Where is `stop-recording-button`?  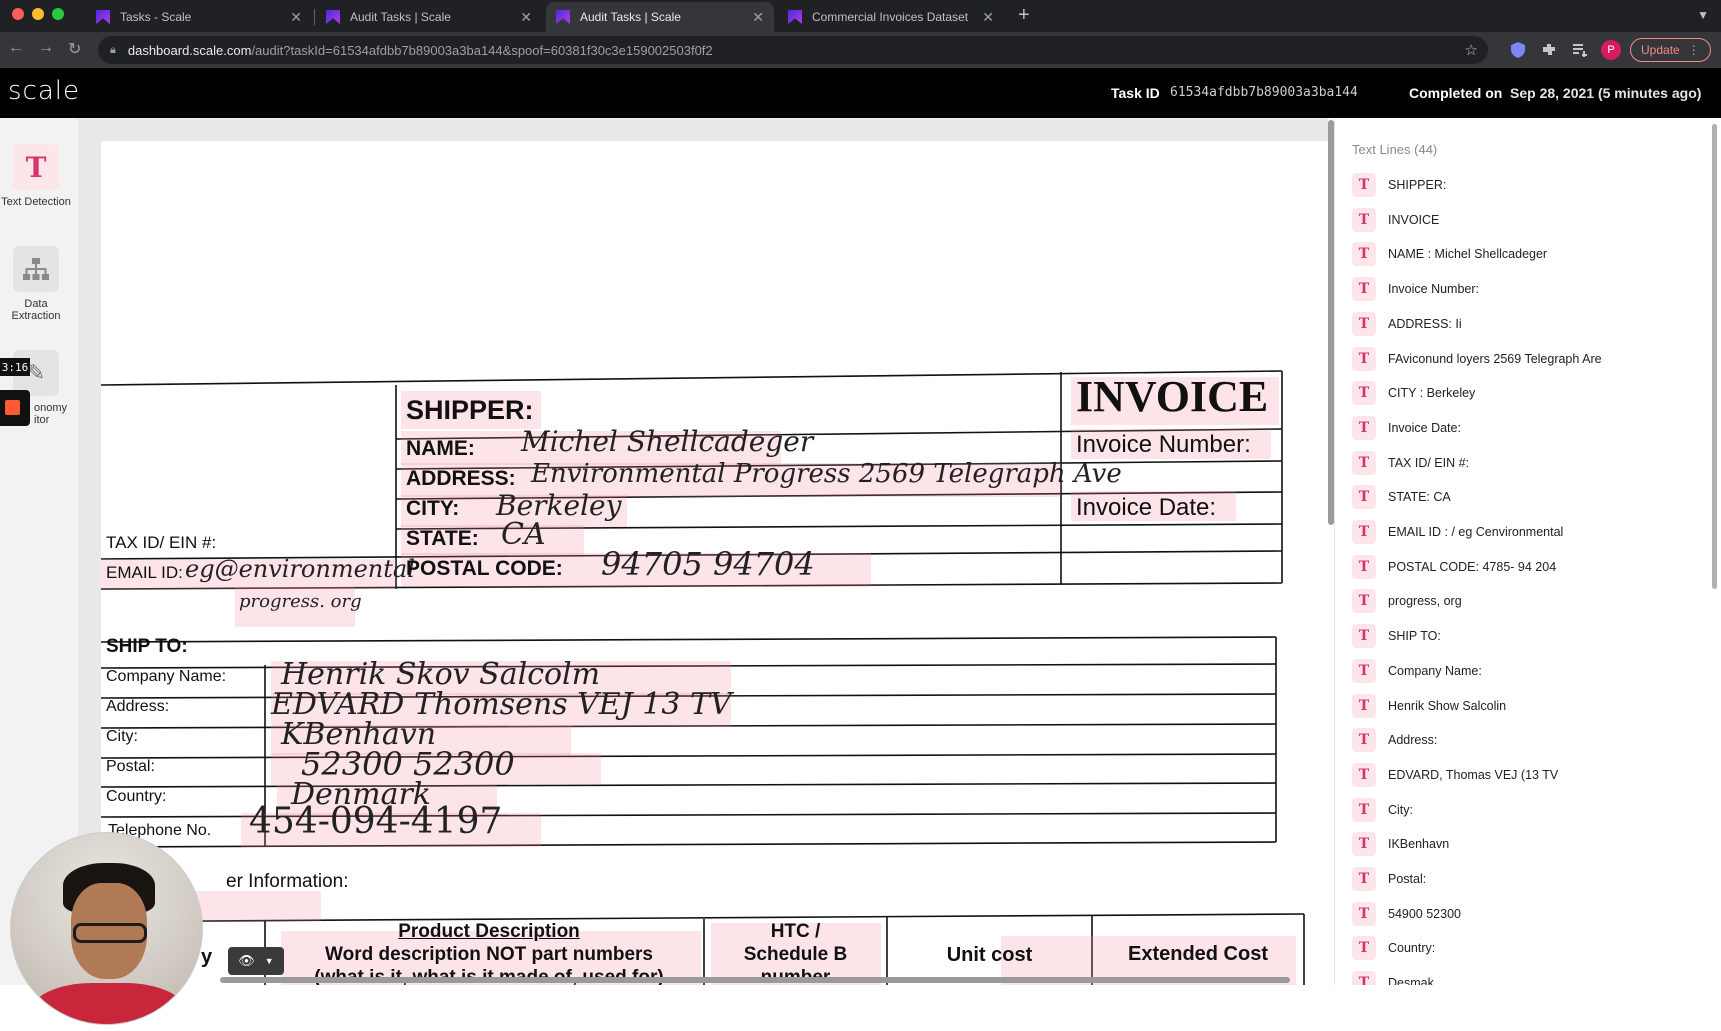 stop-recording-button is located at coordinates (15, 408).